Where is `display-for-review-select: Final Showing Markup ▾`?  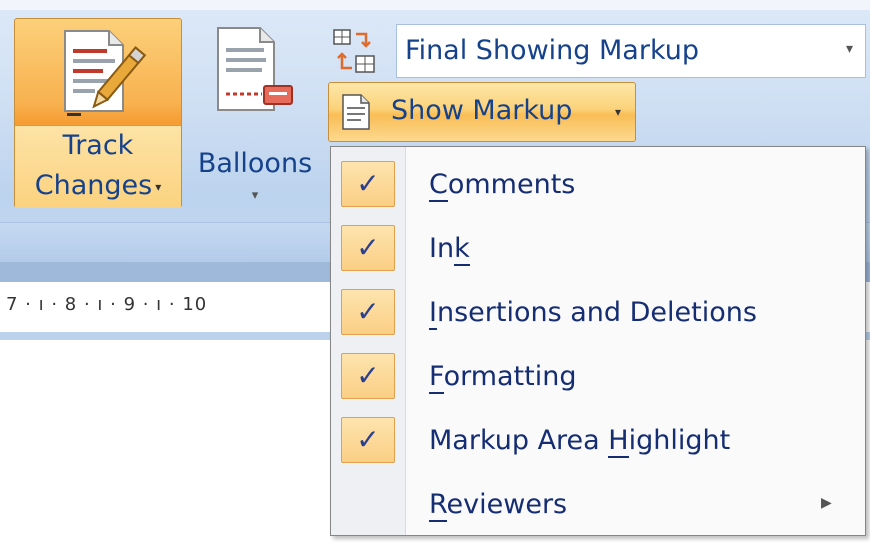 display-for-review-select: Final Showing Markup ▾ is located at coordinates (631, 51).